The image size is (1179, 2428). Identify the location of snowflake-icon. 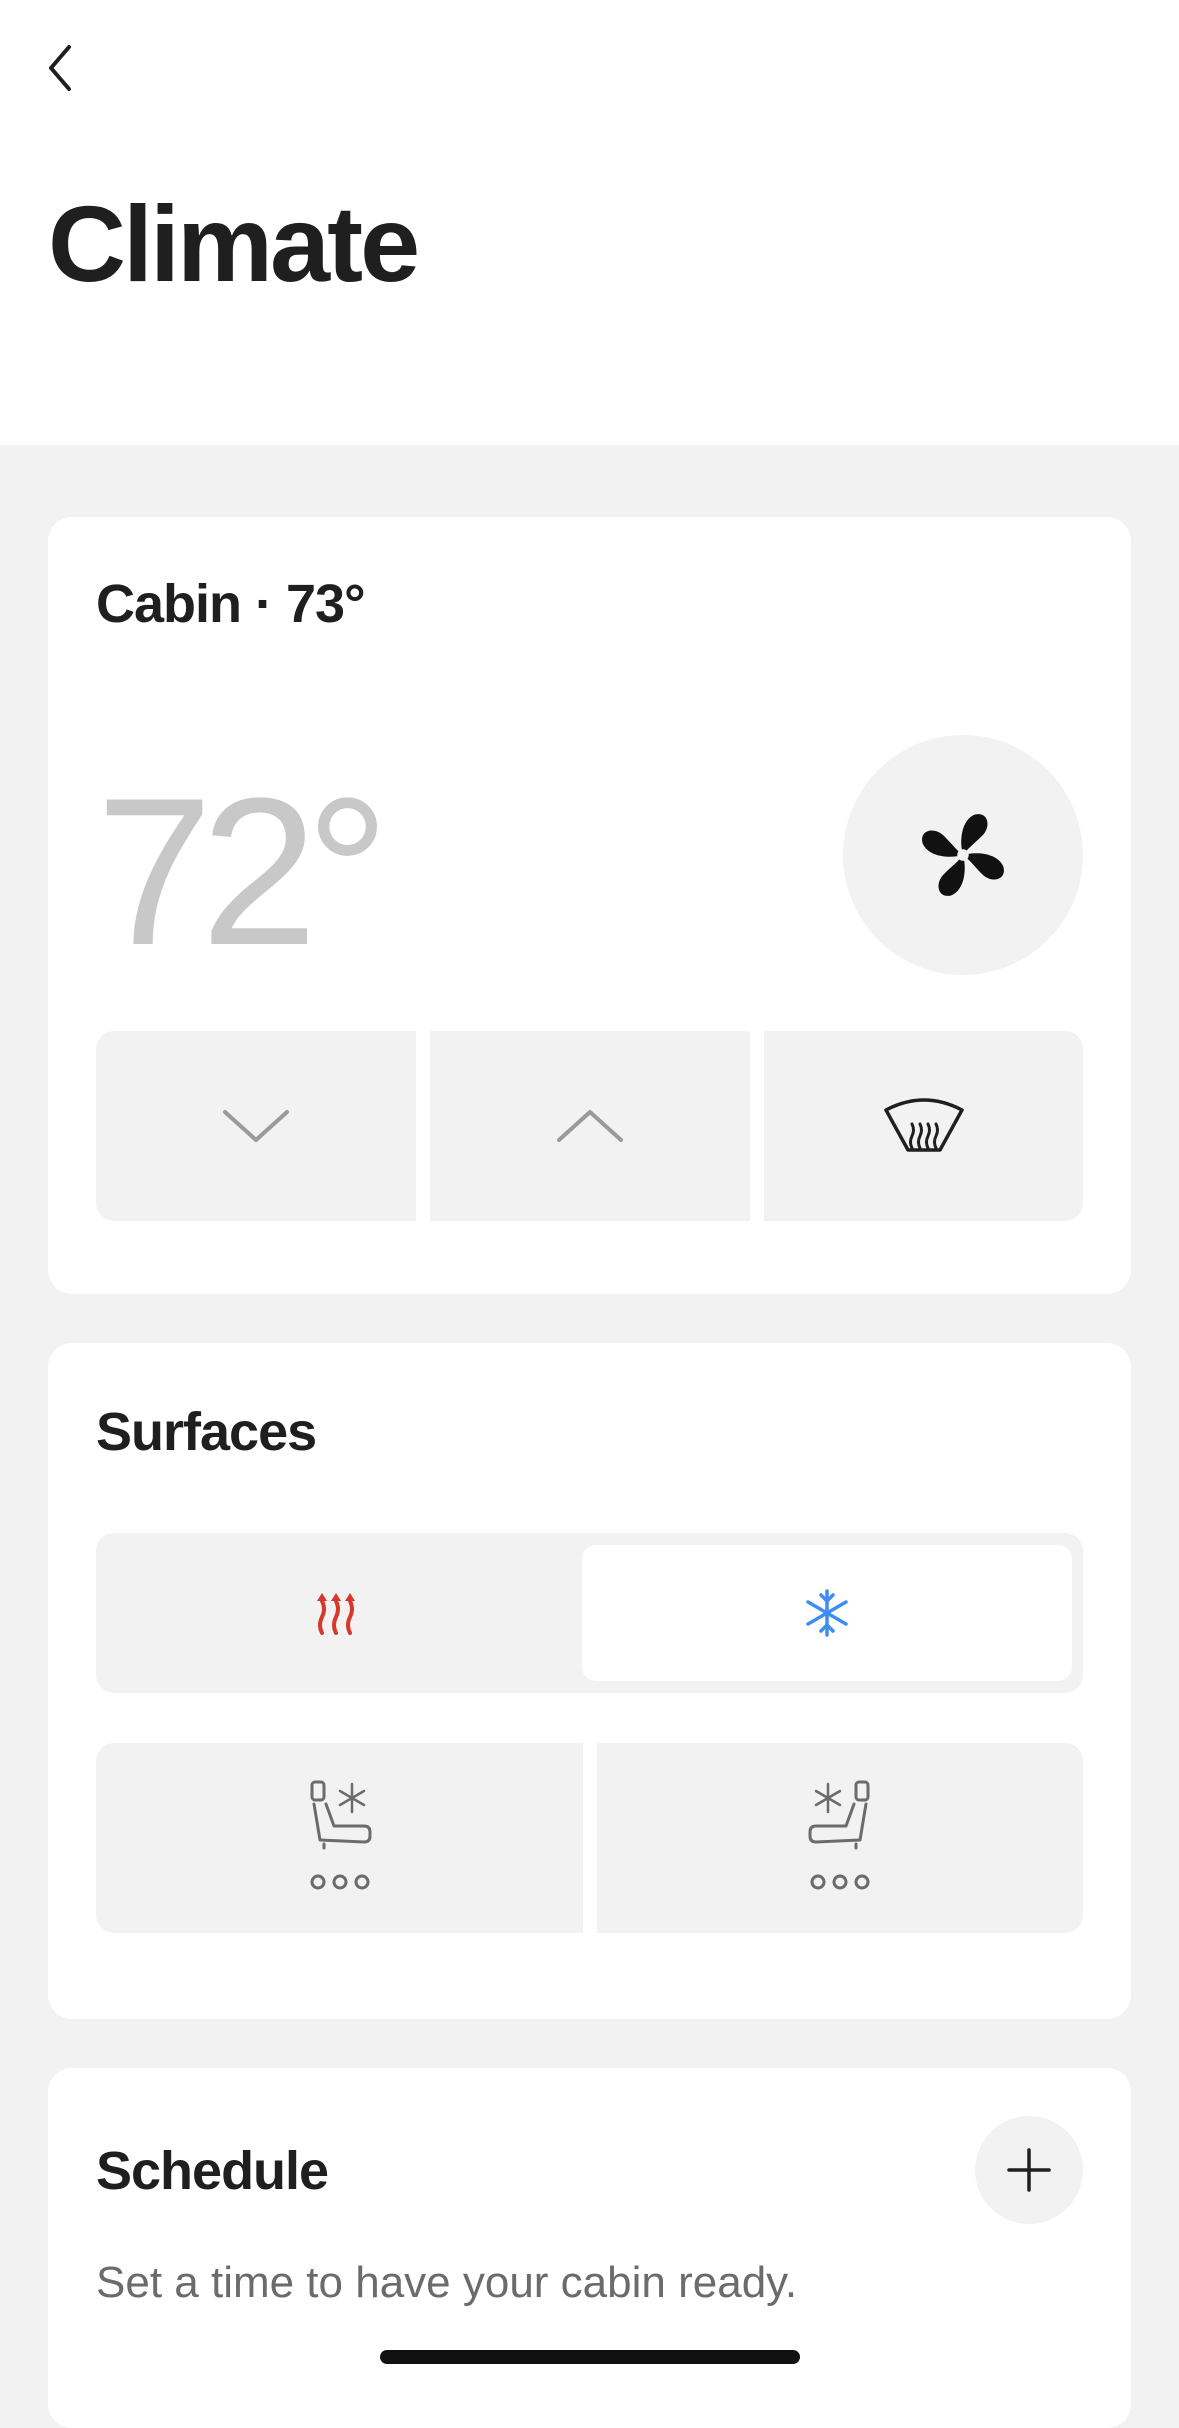
(827, 1613).